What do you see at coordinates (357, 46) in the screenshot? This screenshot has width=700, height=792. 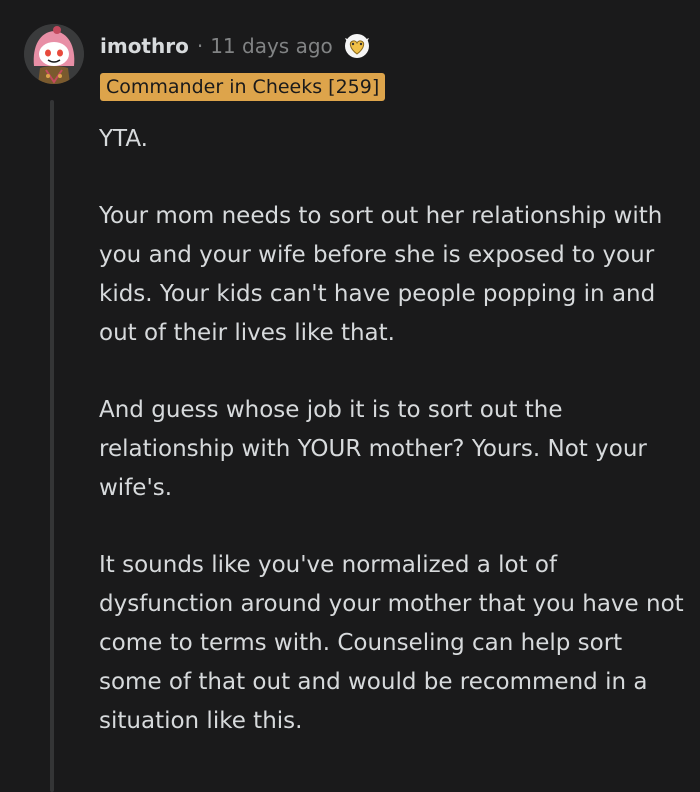 I see `wholesome-heart-award-icon` at bounding box center [357, 46].